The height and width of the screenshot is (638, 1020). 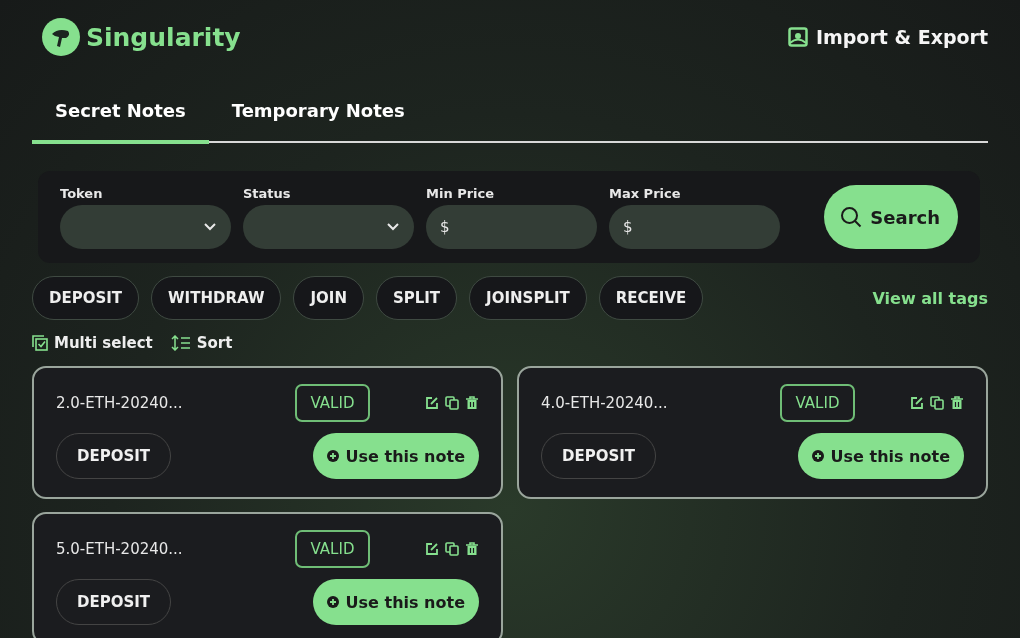 What do you see at coordinates (645, 193) in the screenshot?
I see `field-label: Max Price` at bounding box center [645, 193].